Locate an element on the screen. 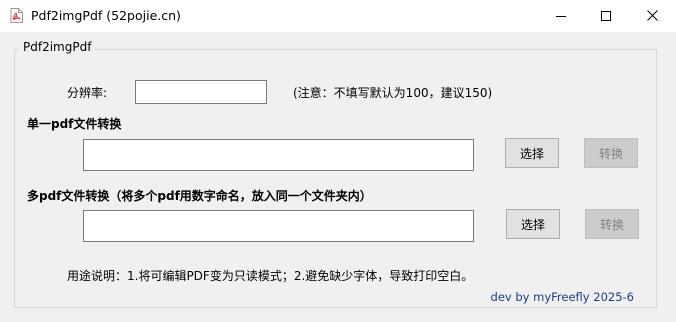 The height and width of the screenshot is (322, 676). usage-description: 用途说明：1.将可编辑PDF变为只读模式；2.避免缺少字体，导致打印空白。 is located at coordinates (270, 276).